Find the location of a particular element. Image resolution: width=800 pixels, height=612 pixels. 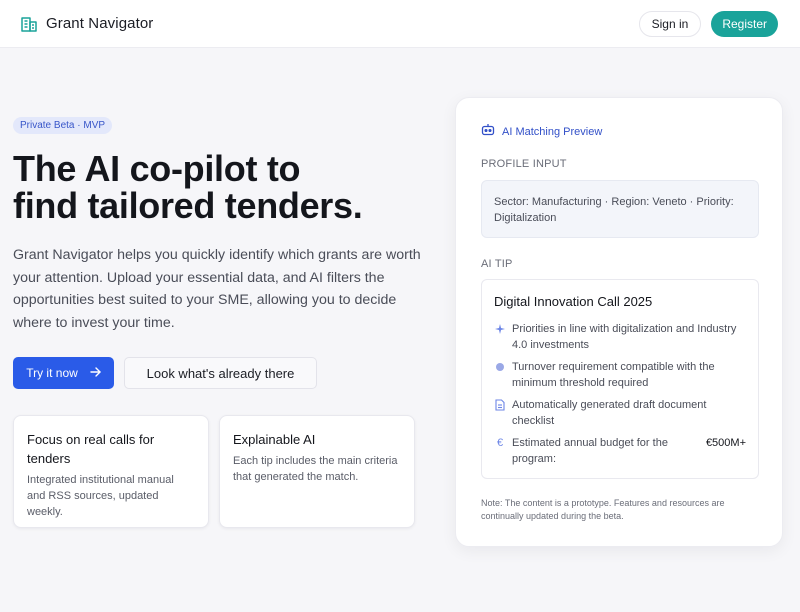

panel-header: AI Matching Preview is located at coordinates (541, 132).